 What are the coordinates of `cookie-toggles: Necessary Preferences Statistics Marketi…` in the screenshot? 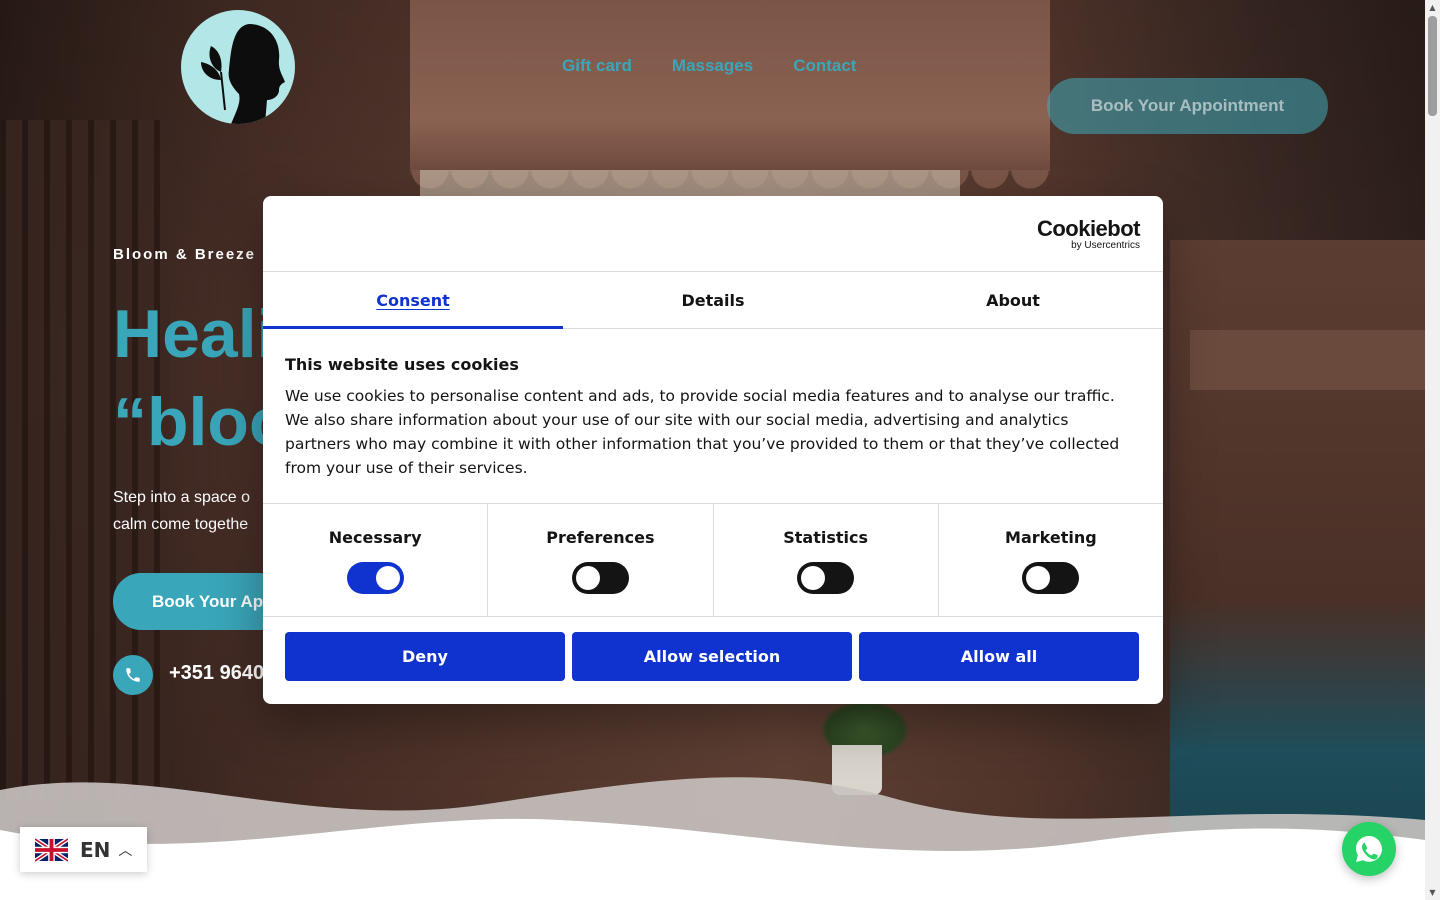 It's located at (713, 560).